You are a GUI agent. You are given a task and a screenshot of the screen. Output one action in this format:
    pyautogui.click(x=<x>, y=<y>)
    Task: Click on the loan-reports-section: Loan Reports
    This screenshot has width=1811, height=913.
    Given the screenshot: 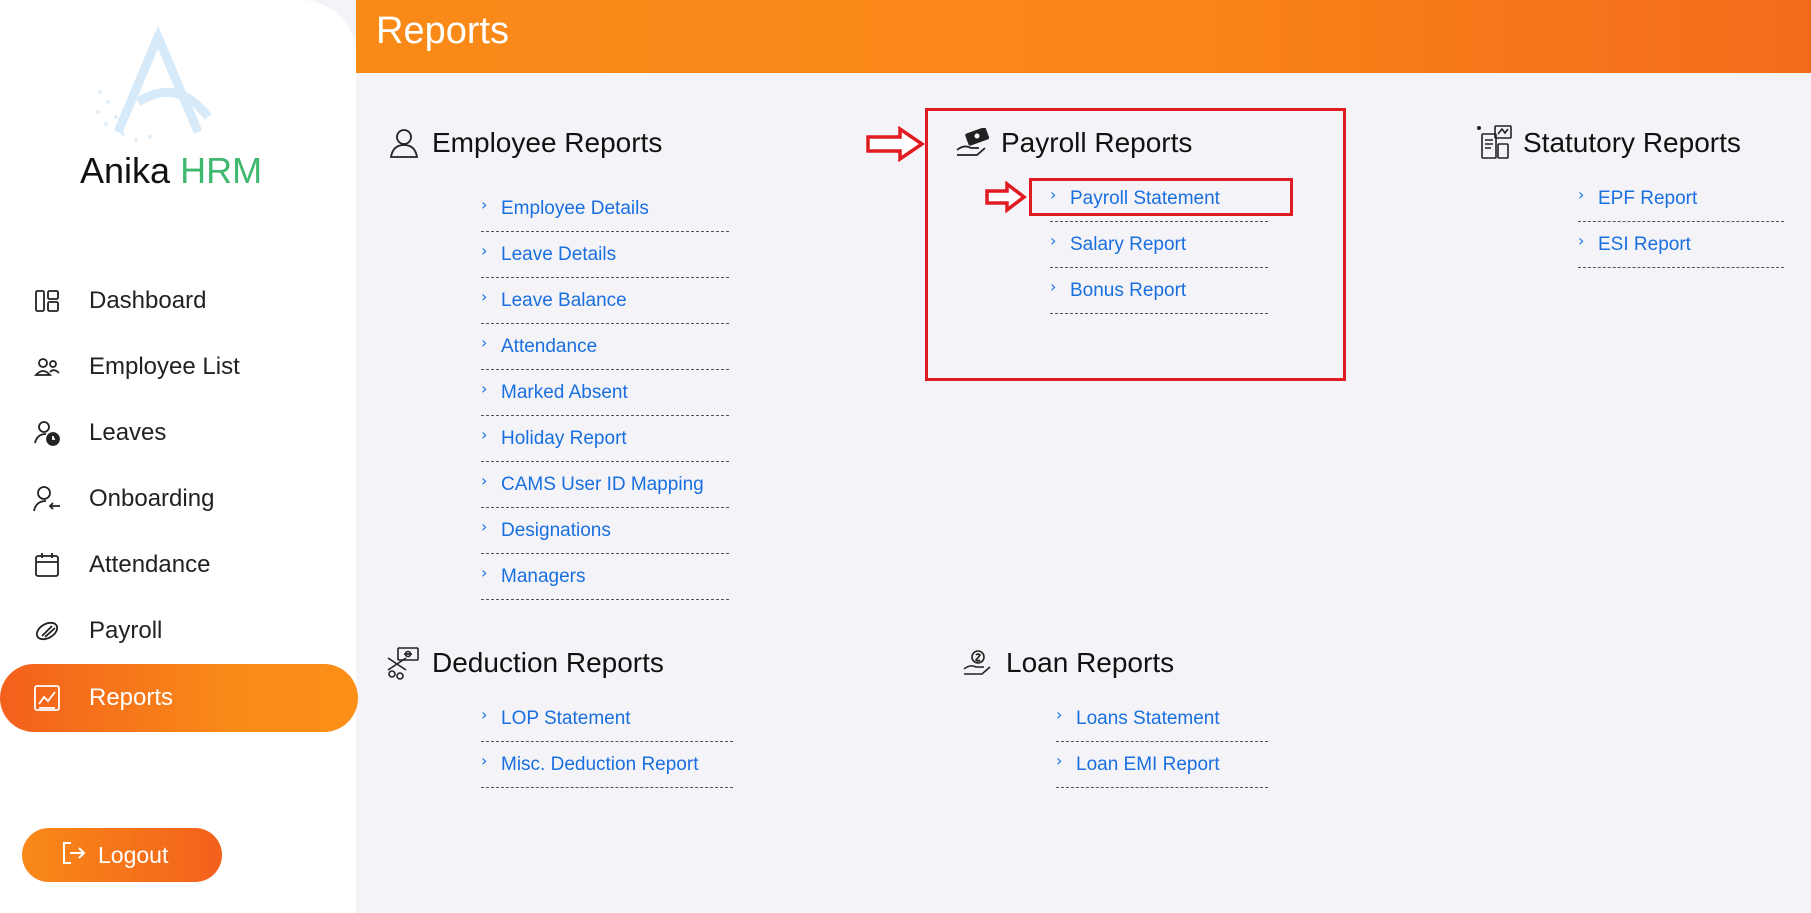 What is the action you would take?
    pyautogui.click(x=1066, y=663)
    